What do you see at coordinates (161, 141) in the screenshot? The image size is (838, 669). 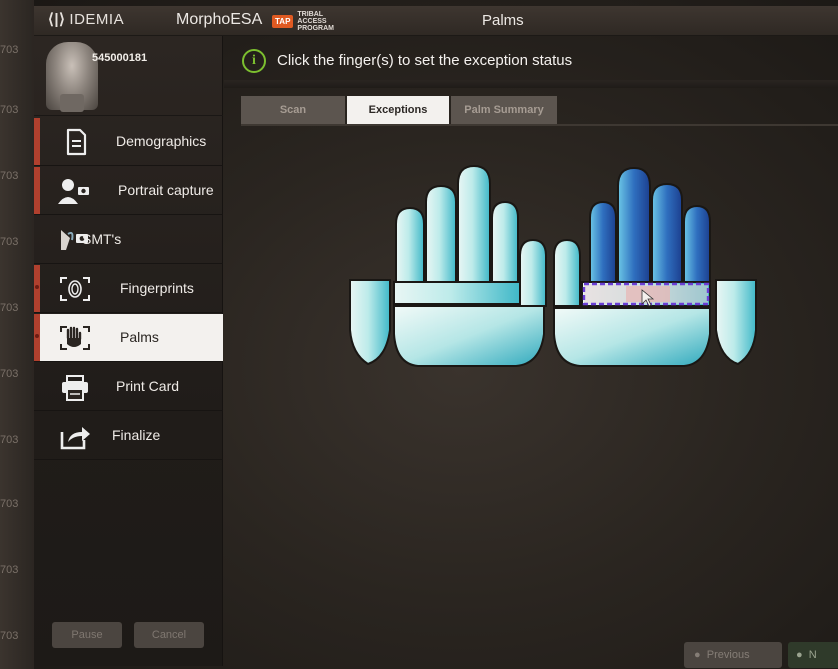 I see `sidebar-item-label: Demographics` at bounding box center [161, 141].